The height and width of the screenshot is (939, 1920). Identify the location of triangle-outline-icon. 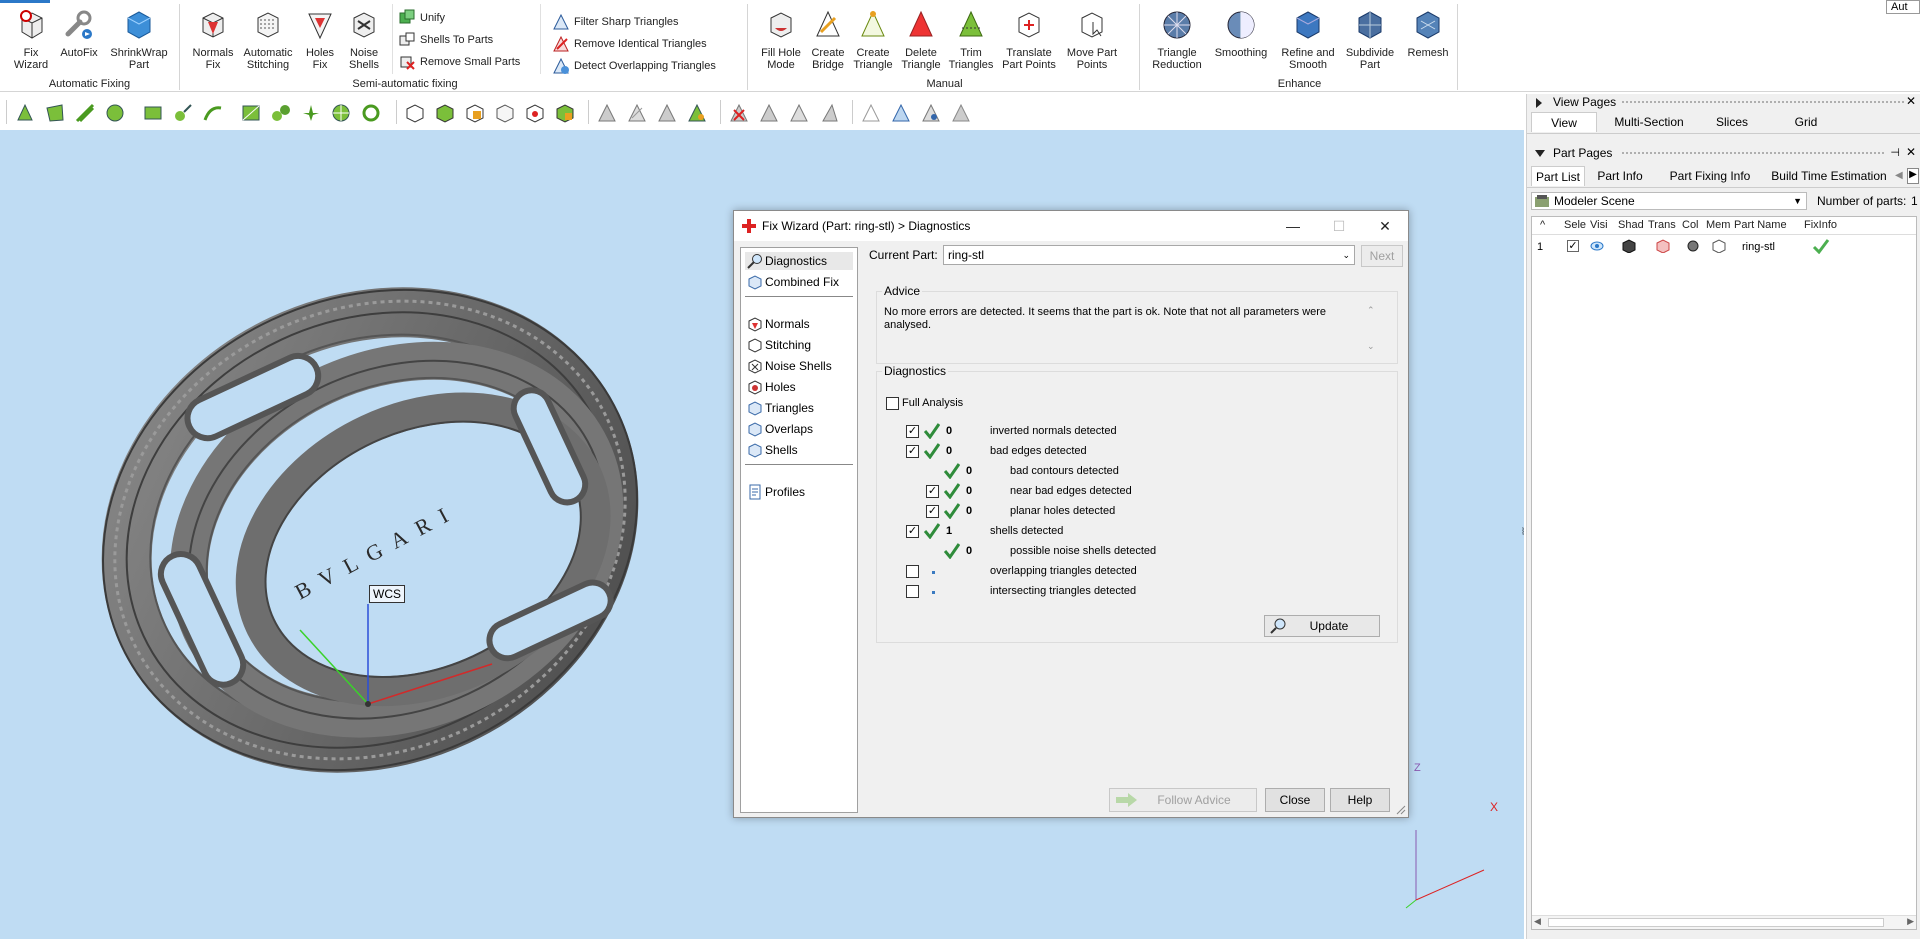
(871, 113).